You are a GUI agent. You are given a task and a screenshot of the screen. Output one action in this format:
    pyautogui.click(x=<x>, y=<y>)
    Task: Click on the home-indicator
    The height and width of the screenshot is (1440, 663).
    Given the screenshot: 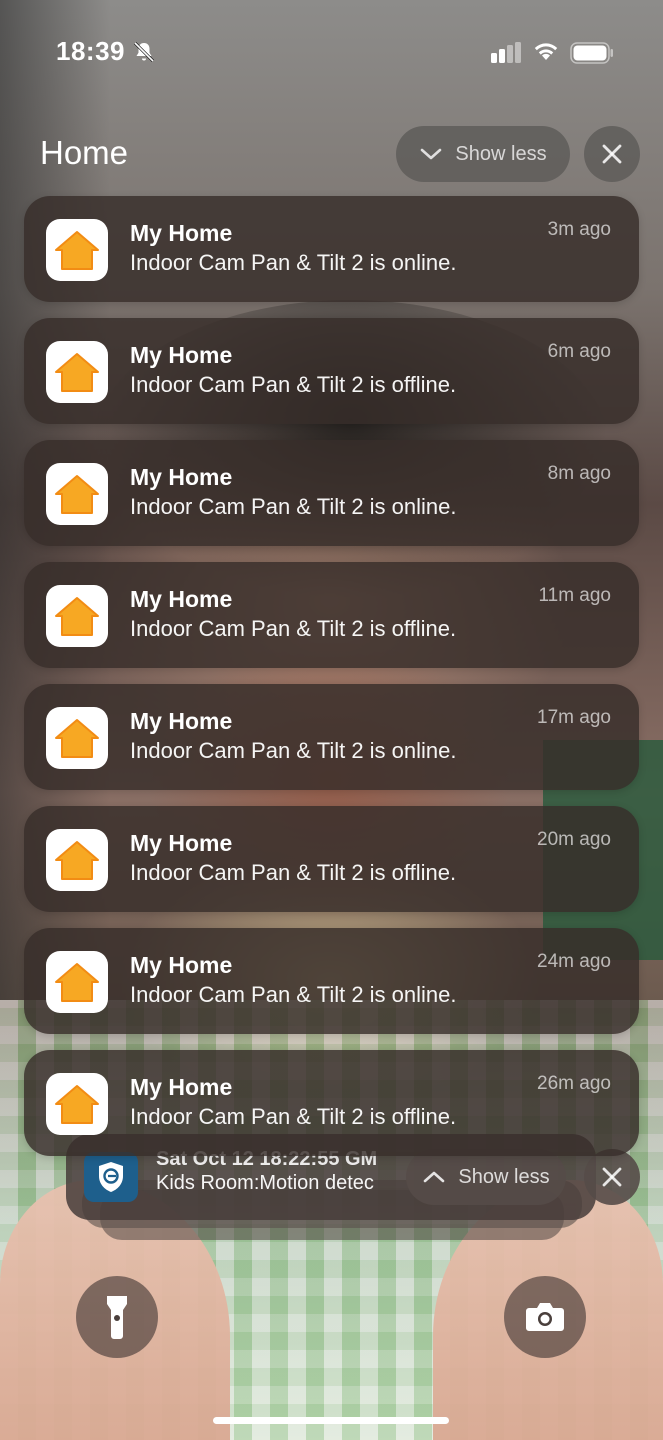 What is the action you would take?
    pyautogui.click(x=331, y=1420)
    